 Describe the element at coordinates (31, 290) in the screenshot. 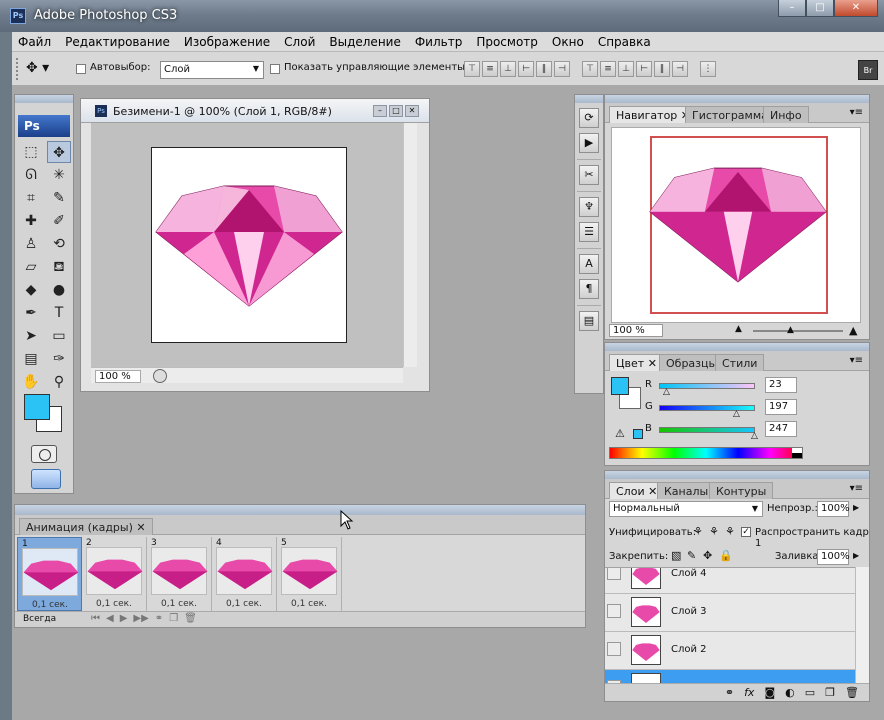

I see `blur-tool-icon: ◆` at that location.